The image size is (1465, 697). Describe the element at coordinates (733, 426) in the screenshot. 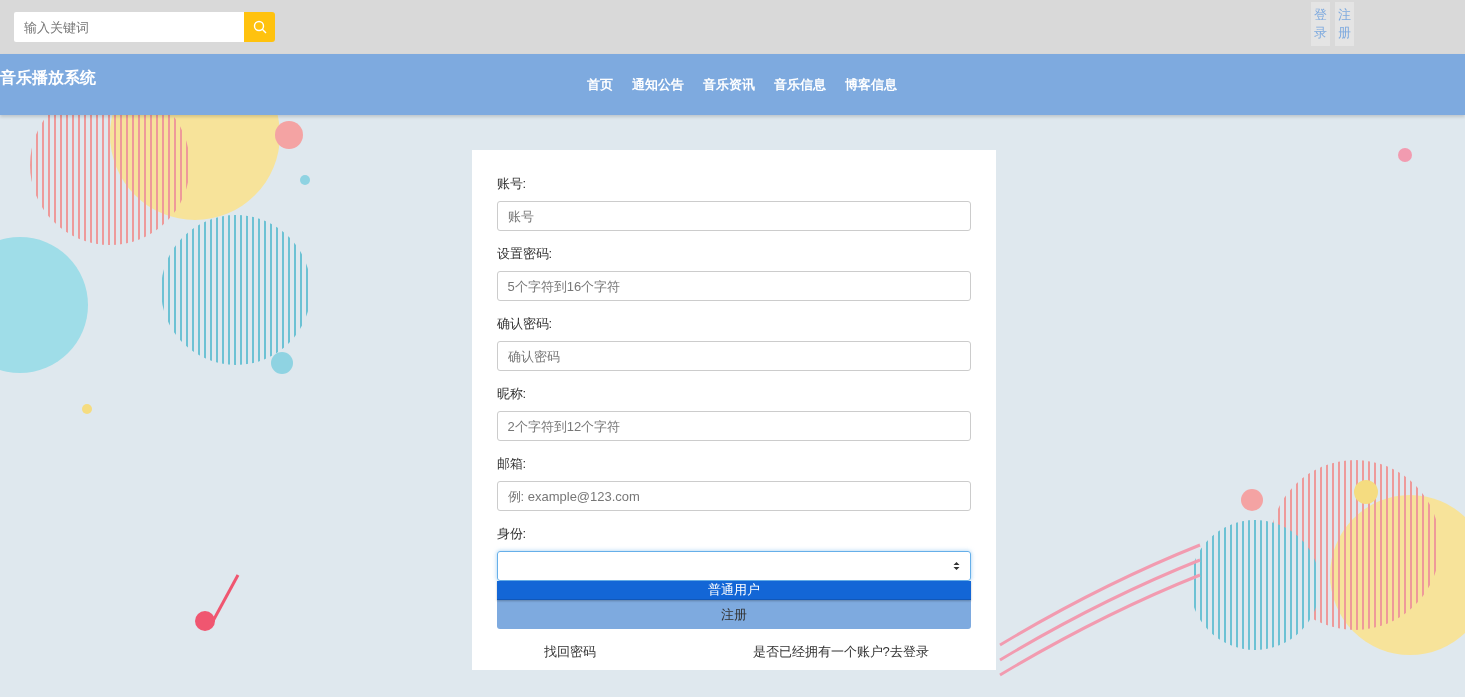

I see `input-field: 2个字符到12个字符` at that location.